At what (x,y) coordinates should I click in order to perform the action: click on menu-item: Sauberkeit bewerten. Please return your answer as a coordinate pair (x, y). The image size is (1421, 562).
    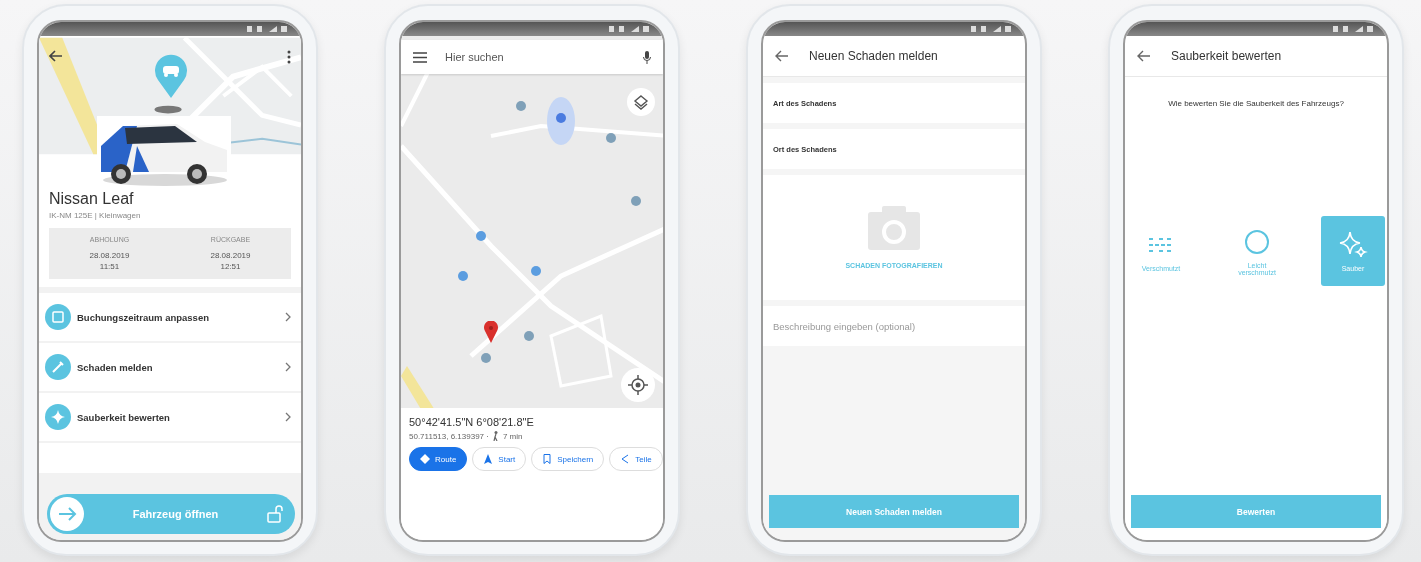
    Looking at the image, I should click on (170, 417).